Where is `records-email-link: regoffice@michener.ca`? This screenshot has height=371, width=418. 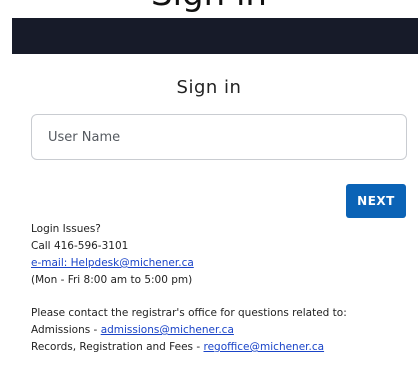
records-email-link: regoffice@michener.ca is located at coordinates (264, 347).